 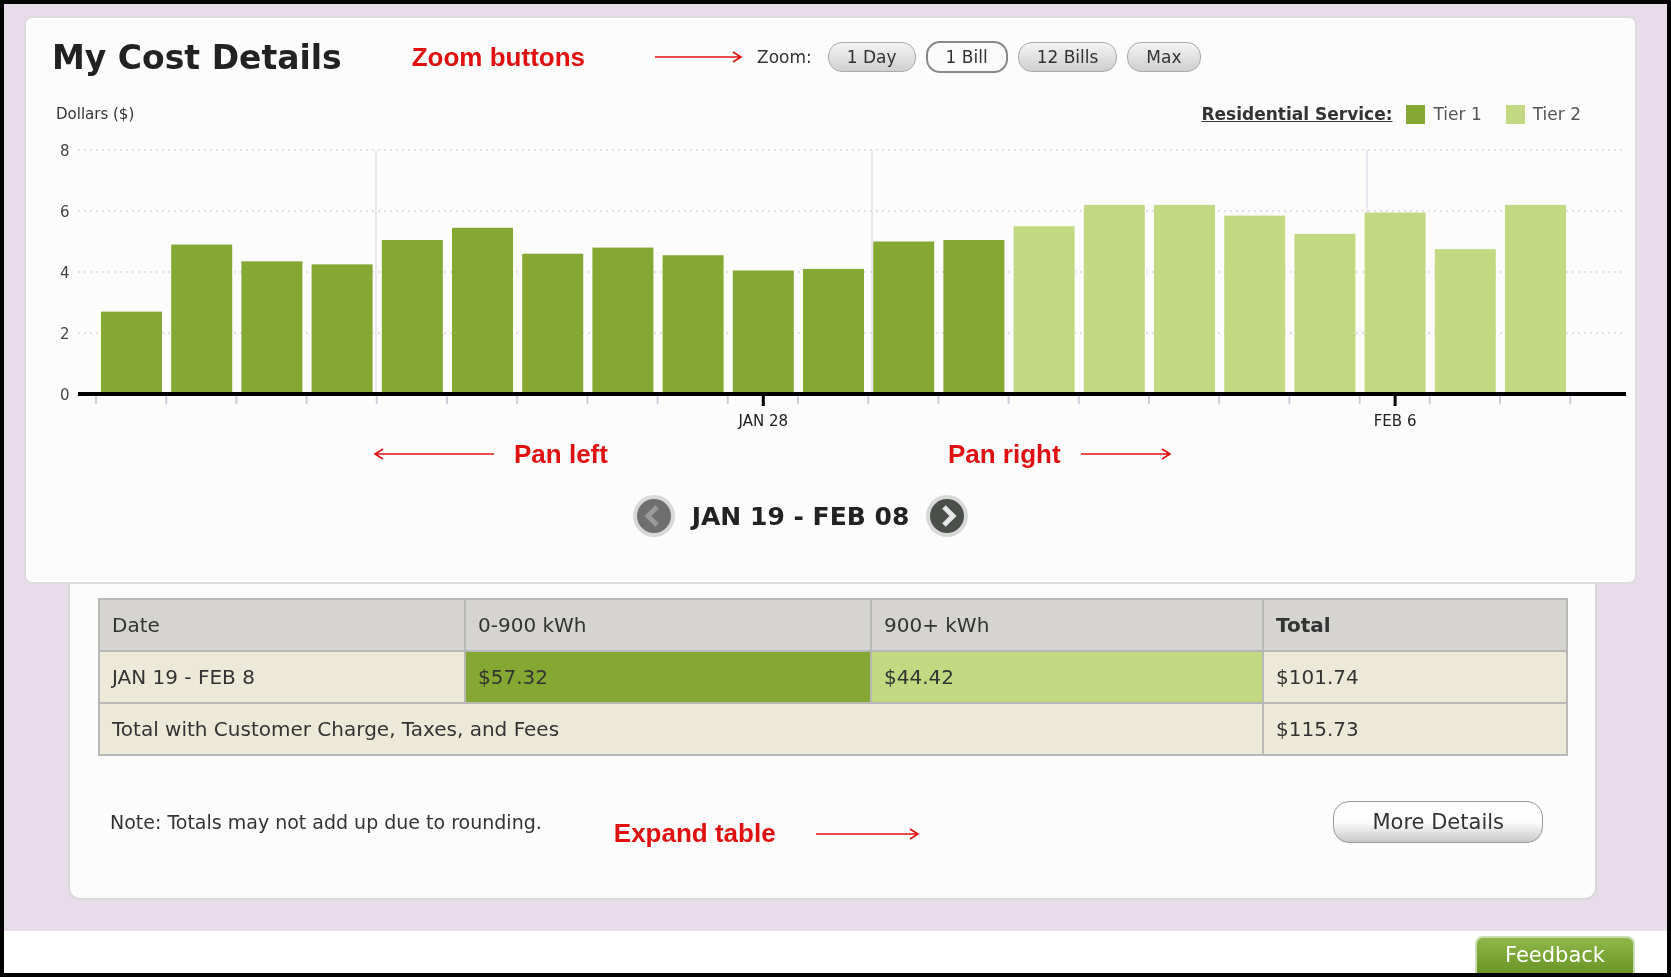 What do you see at coordinates (1395, 421) in the screenshot?
I see `x-tick-label: FEB 6` at bounding box center [1395, 421].